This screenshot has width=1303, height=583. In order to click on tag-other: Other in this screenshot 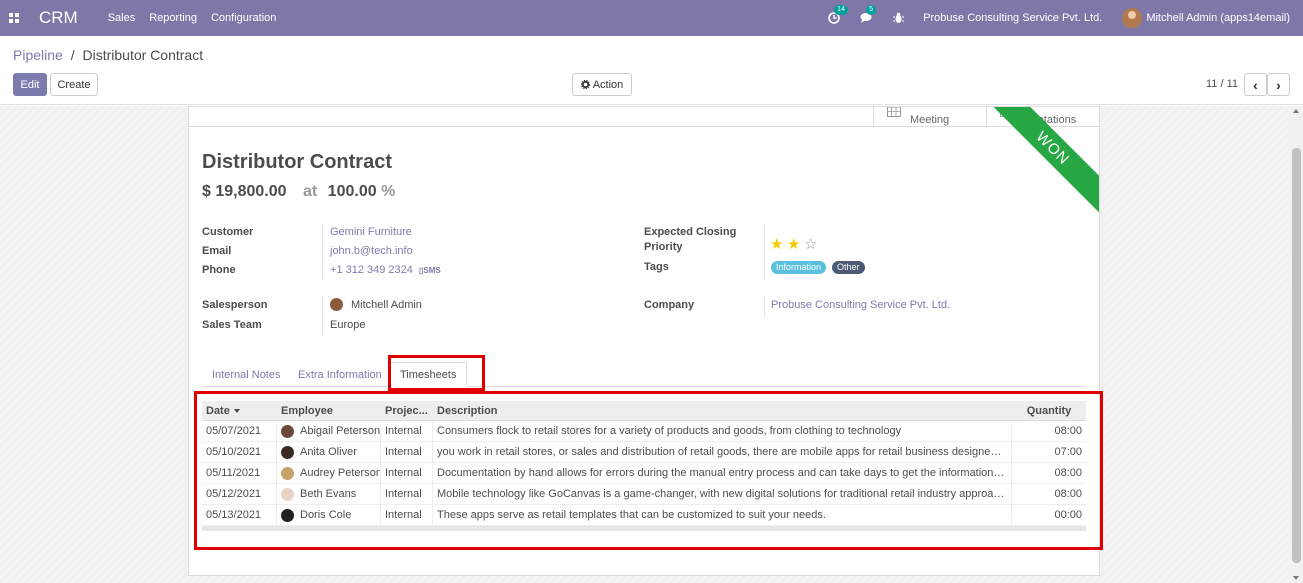, I will do `click(848, 267)`.